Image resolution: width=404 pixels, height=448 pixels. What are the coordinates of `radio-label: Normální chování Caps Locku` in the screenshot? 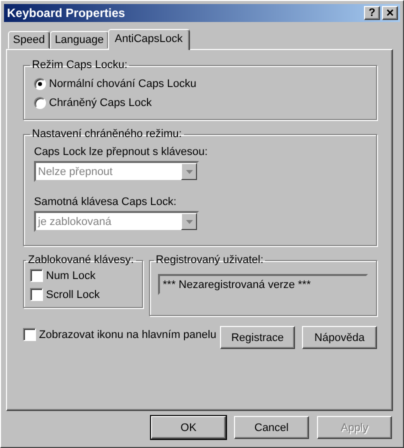 It's located at (122, 84).